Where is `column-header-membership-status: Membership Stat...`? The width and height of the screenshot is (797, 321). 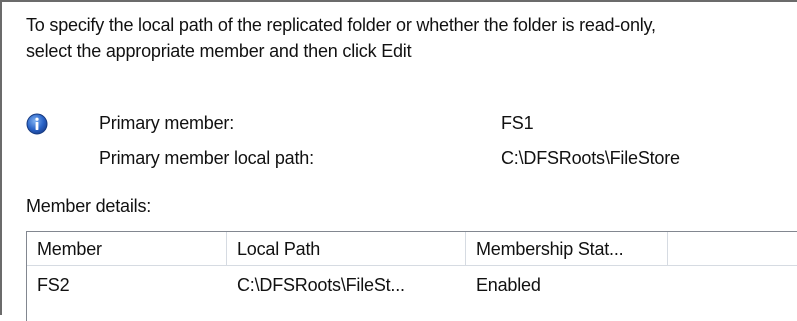
column-header-membership-status: Membership Stat... is located at coordinates (567, 249).